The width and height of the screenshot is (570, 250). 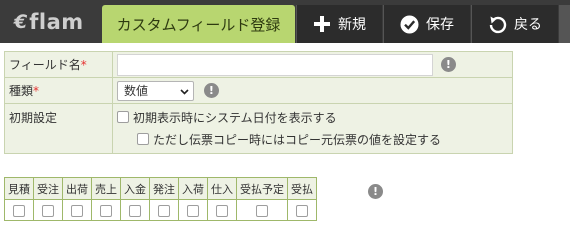 I want to click on logo-mark: €, so click(x=21, y=22).